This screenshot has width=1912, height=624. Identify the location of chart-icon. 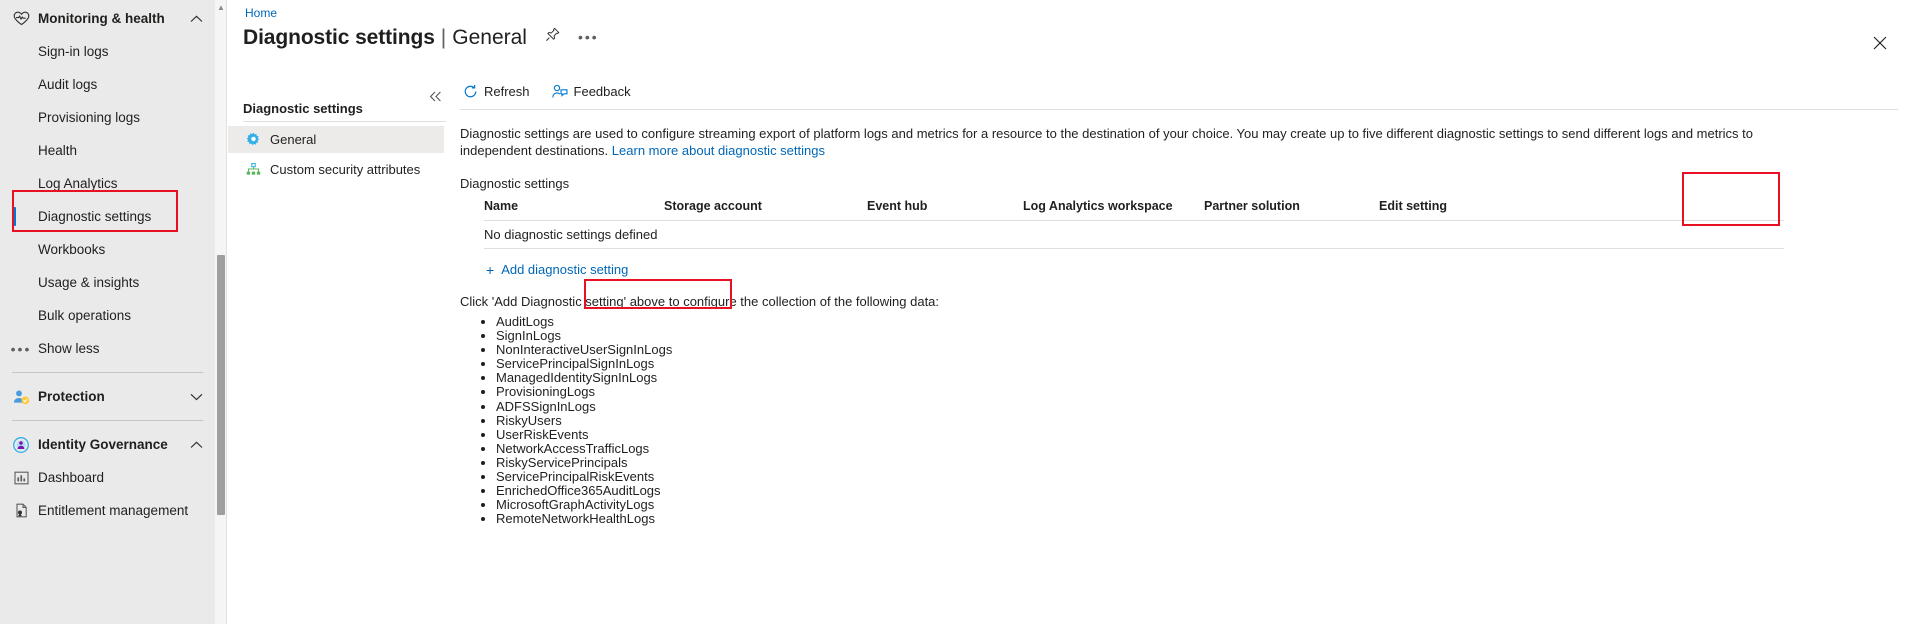
(21, 478).